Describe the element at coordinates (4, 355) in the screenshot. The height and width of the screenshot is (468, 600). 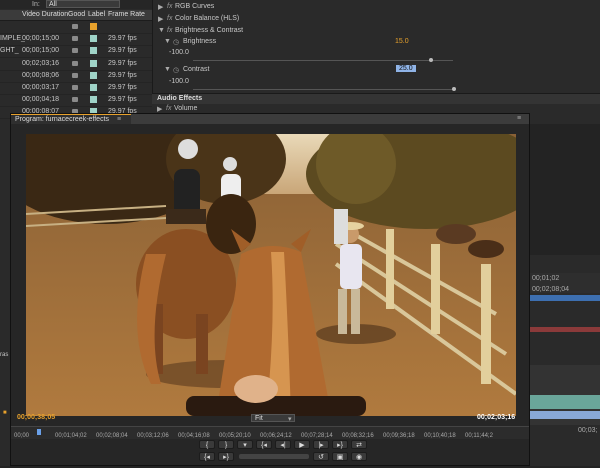
I see `left-panel-label: ras` at that location.